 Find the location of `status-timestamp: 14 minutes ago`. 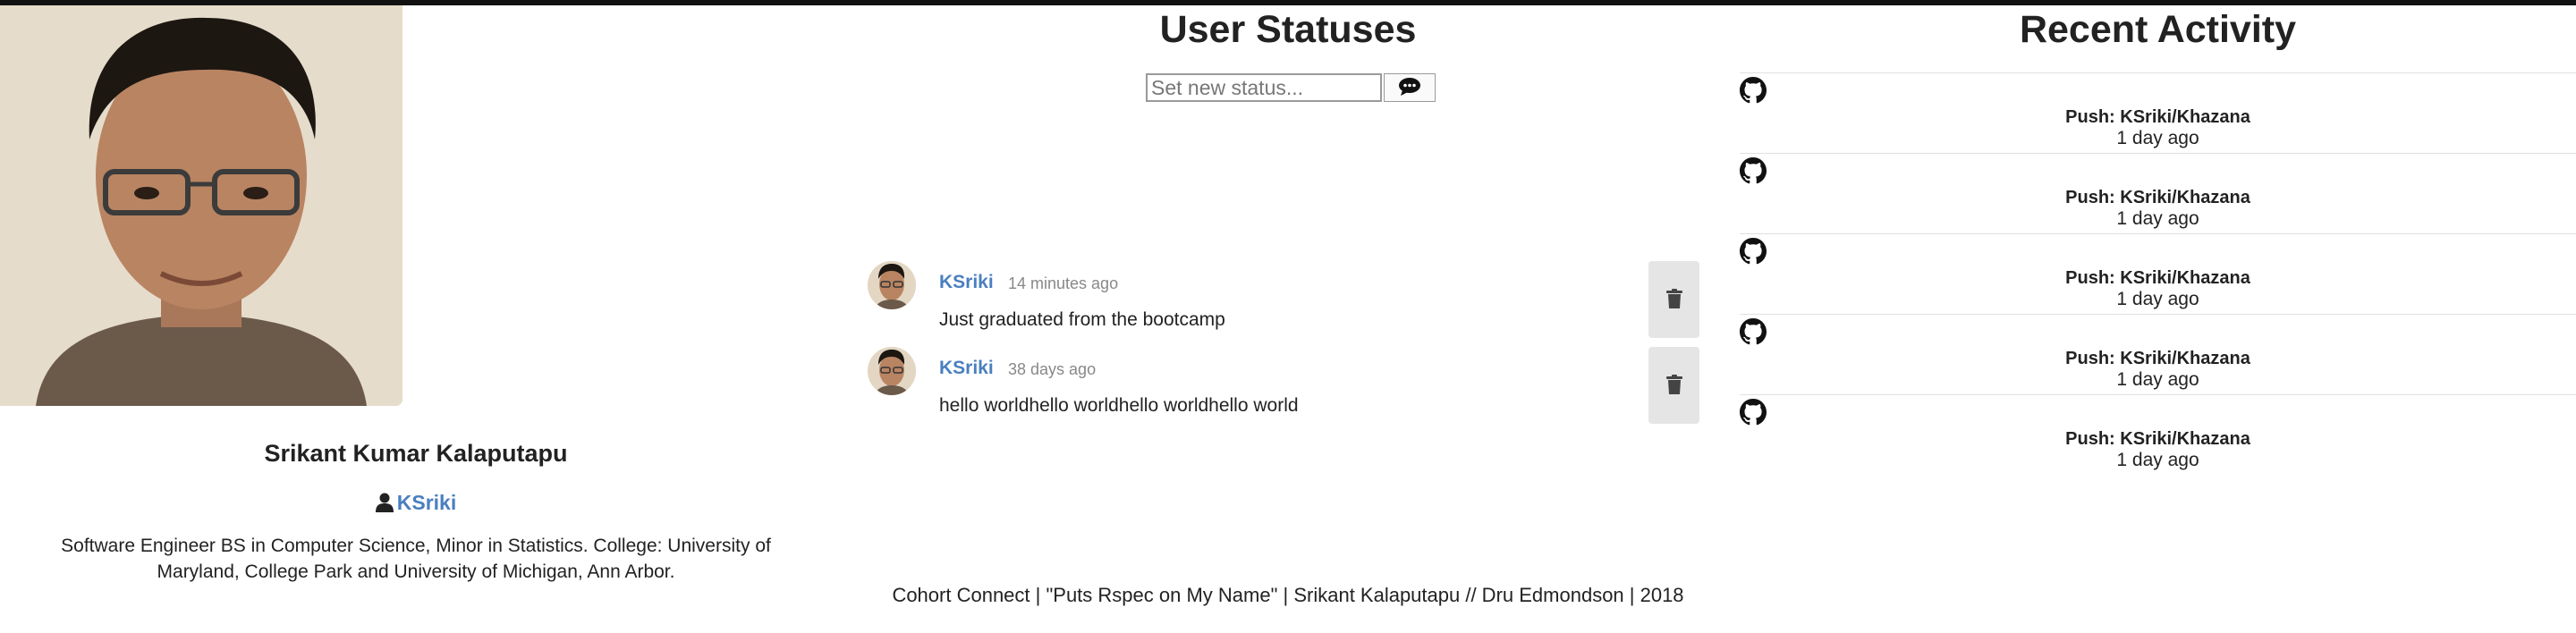

status-timestamp: 14 minutes ago is located at coordinates (1063, 283).